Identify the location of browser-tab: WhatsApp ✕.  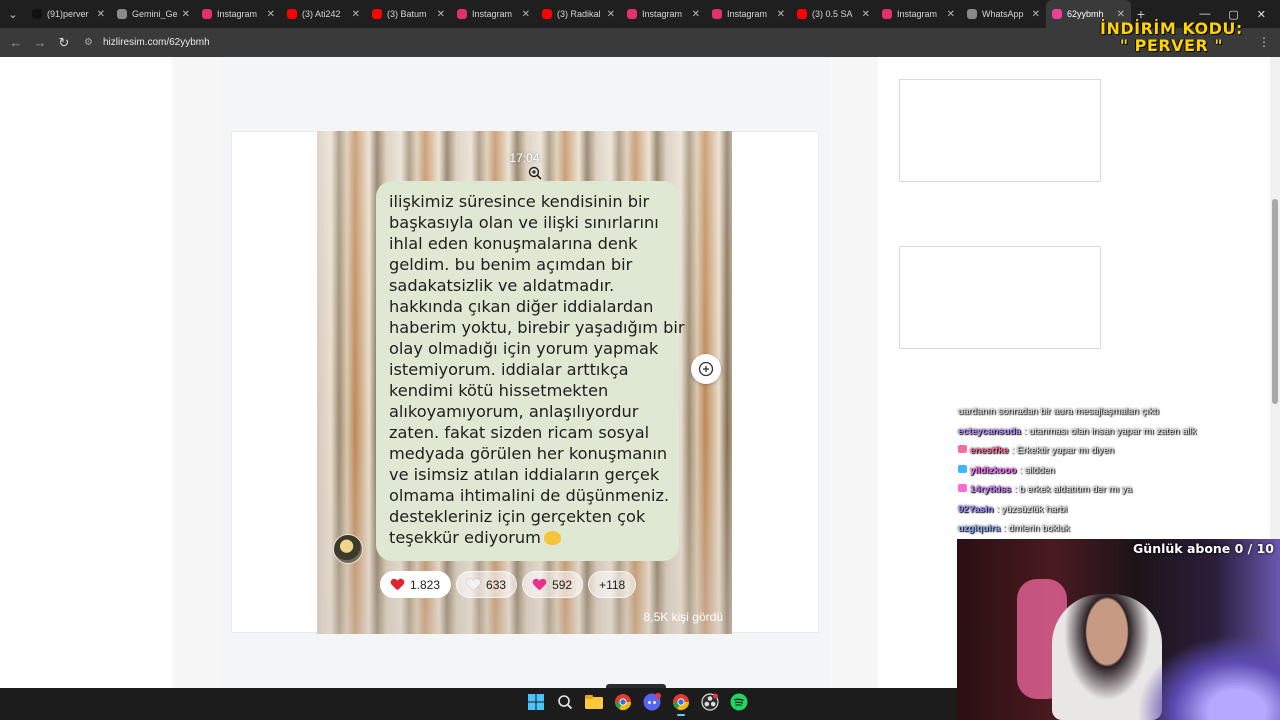
(1003, 14).